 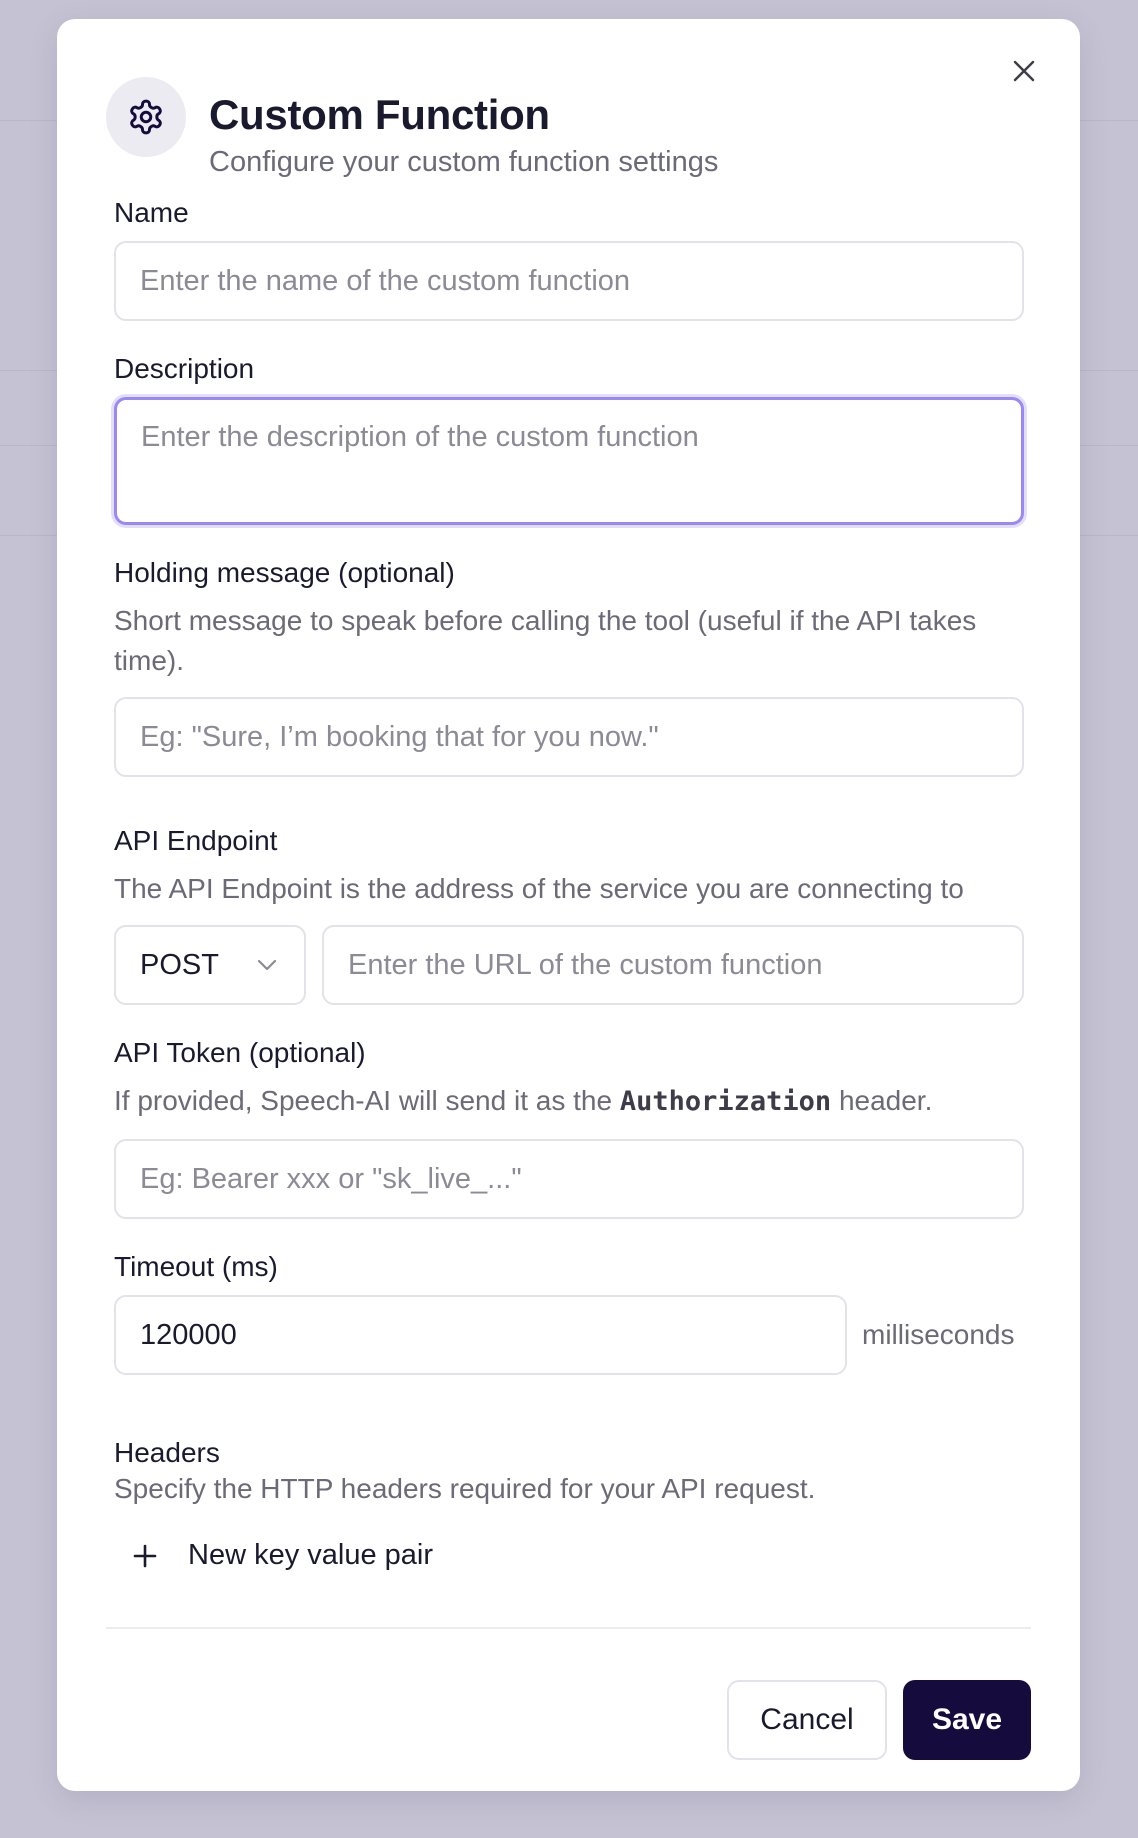 I want to click on description-label: Description, so click(x=184, y=368).